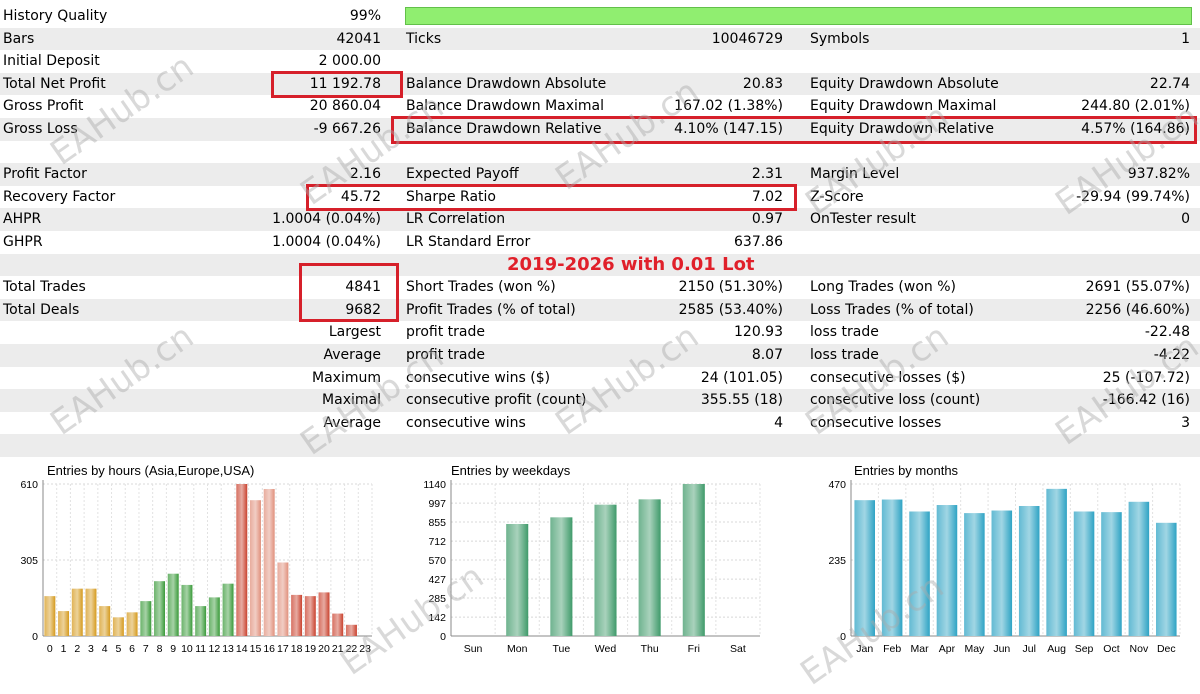  What do you see at coordinates (767, 355) in the screenshot?
I see `value-col2: 8.07` at bounding box center [767, 355].